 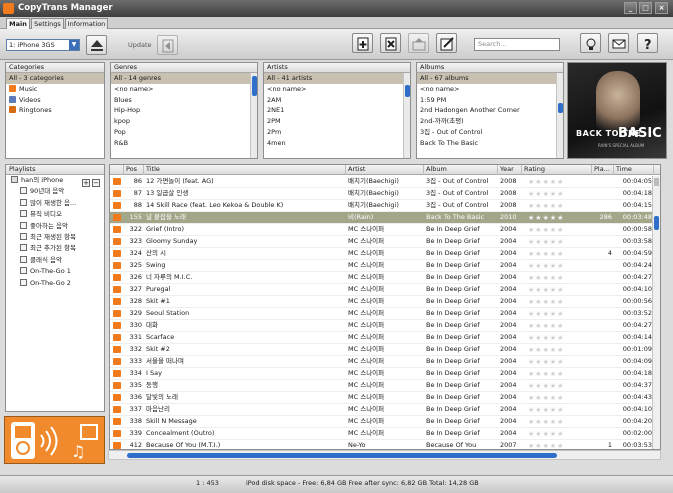 I want to click on col-time: Time, so click(x=634, y=170).